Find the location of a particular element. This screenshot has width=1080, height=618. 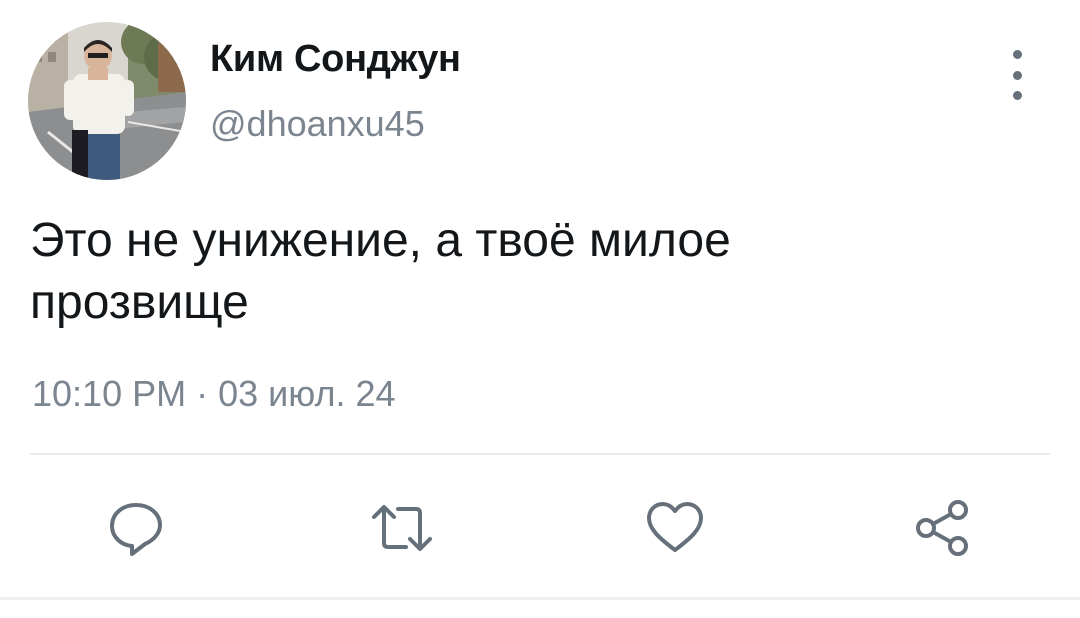

avatar is located at coordinates (107, 101).